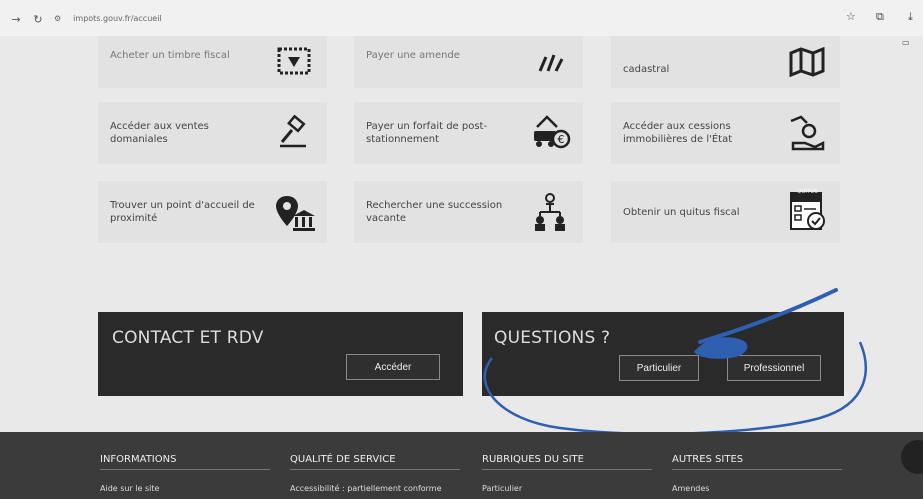 This screenshot has width=923, height=499. Describe the element at coordinates (567, 488) in the screenshot. I see `footer-link: Particulier` at that location.